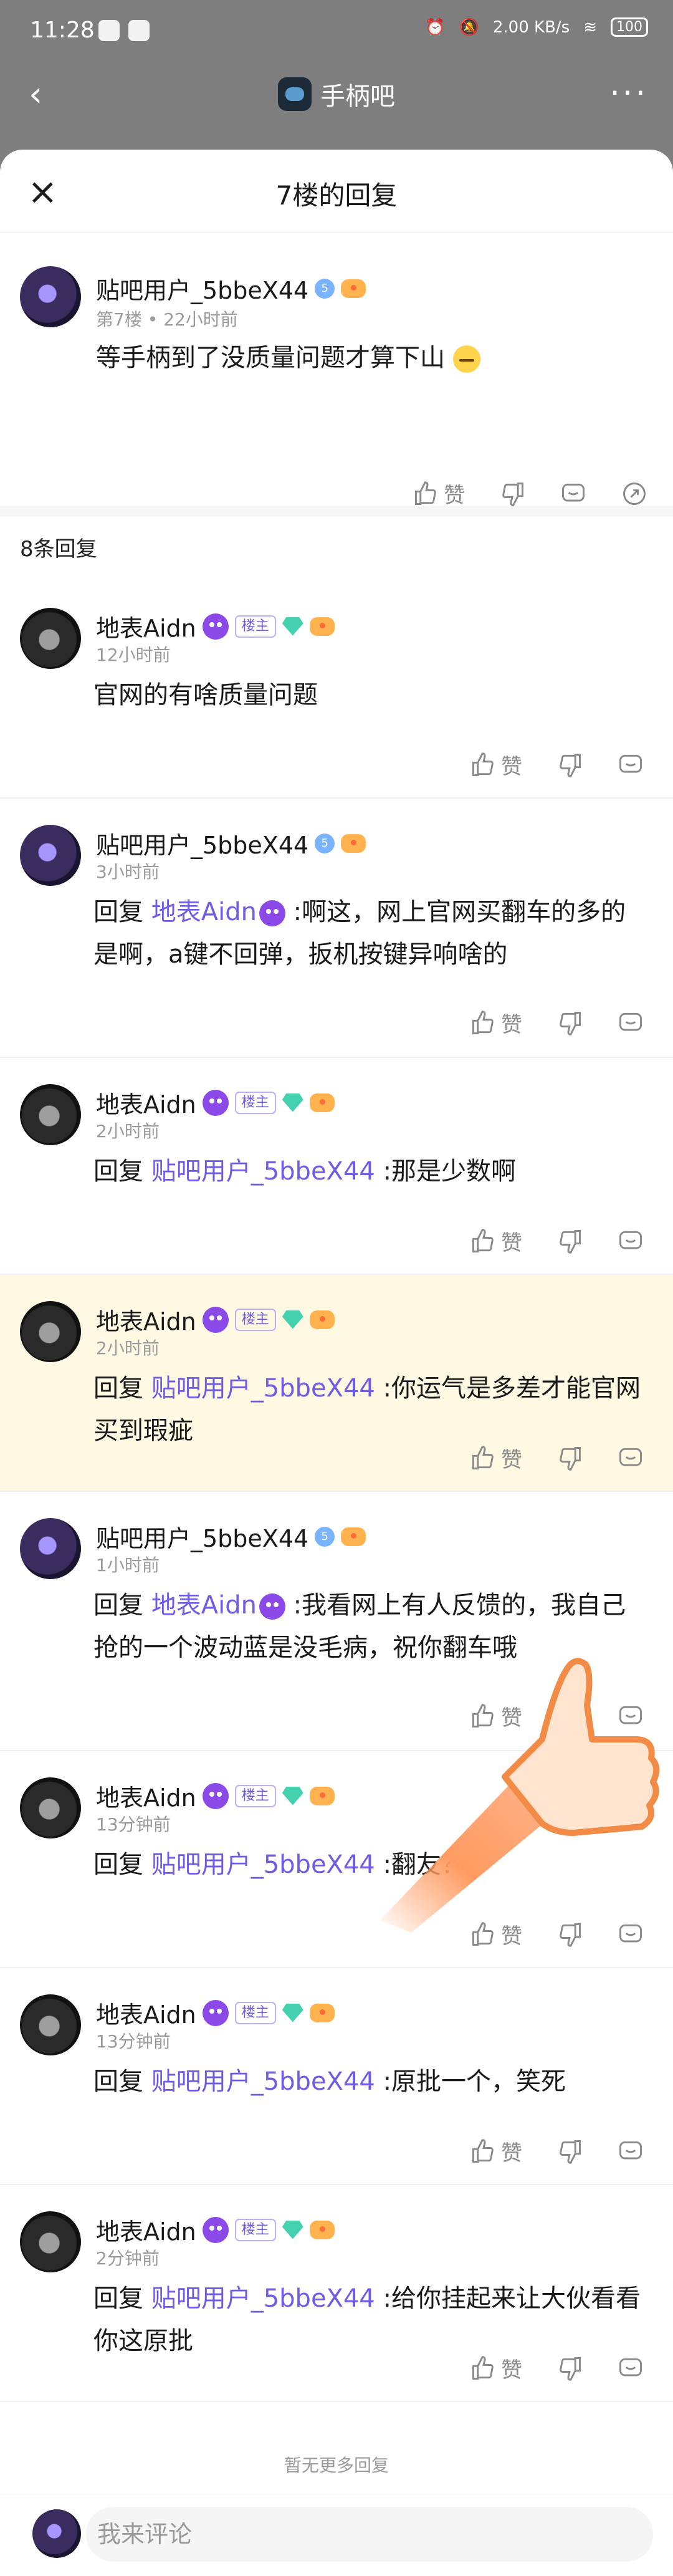 Image resolution: width=673 pixels, height=2576 pixels. What do you see at coordinates (628, 93) in the screenshot?
I see `more-dots-icon: ···` at bounding box center [628, 93].